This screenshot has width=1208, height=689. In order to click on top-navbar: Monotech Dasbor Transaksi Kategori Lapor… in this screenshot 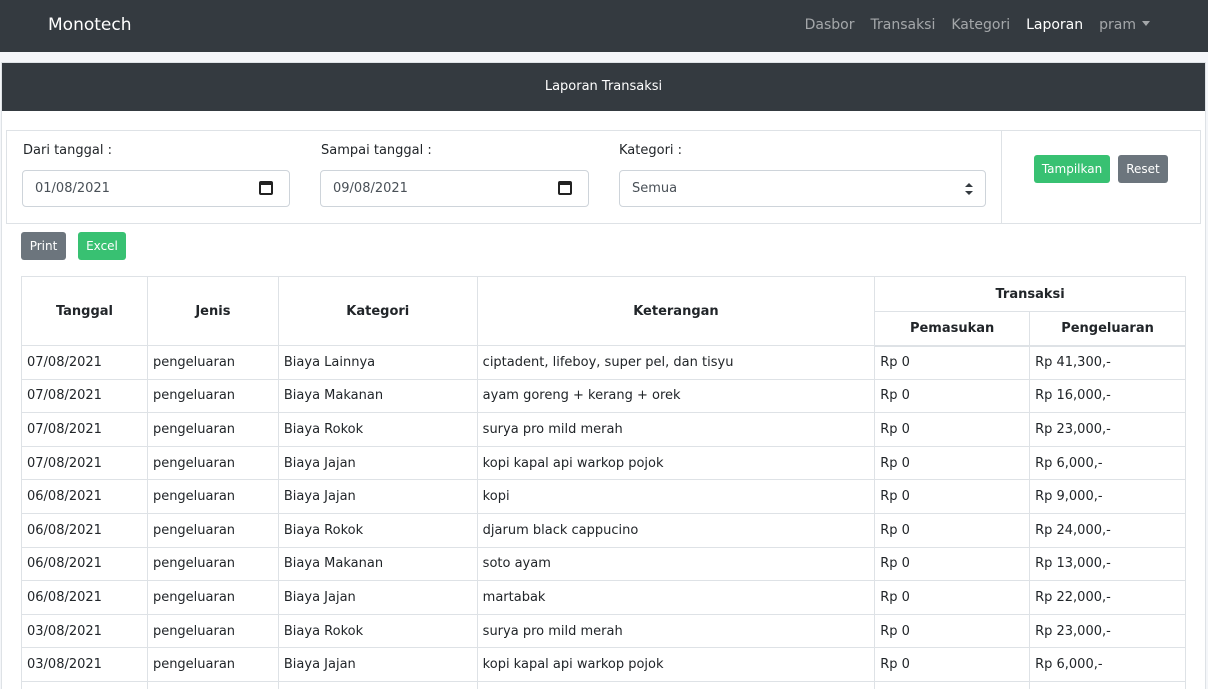, I will do `click(604, 26)`.